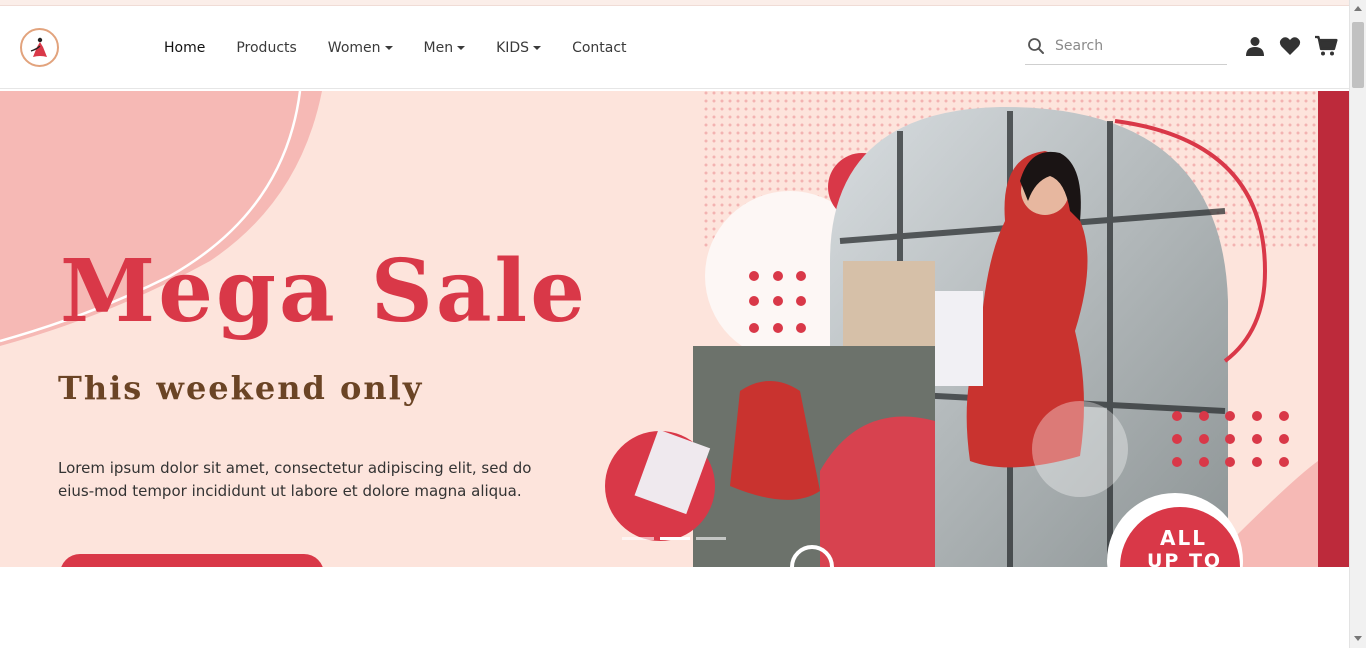 Image resolution: width=1366 pixels, height=648 pixels. I want to click on nav-contact: Contact, so click(599, 48).